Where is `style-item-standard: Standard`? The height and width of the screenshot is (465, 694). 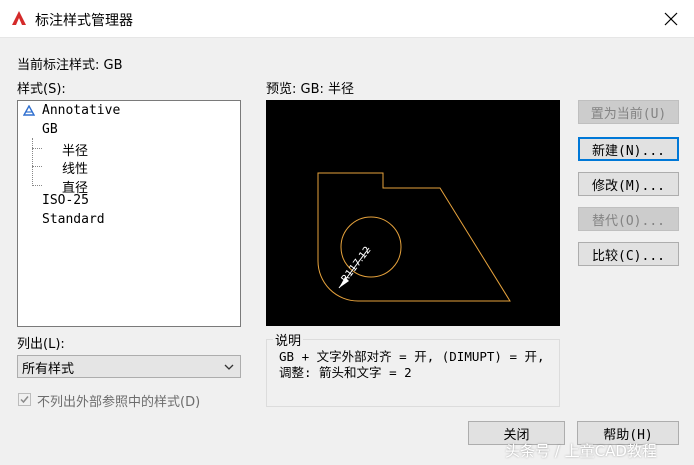 style-item-standard: Standard is located at coordinates (73, 219).